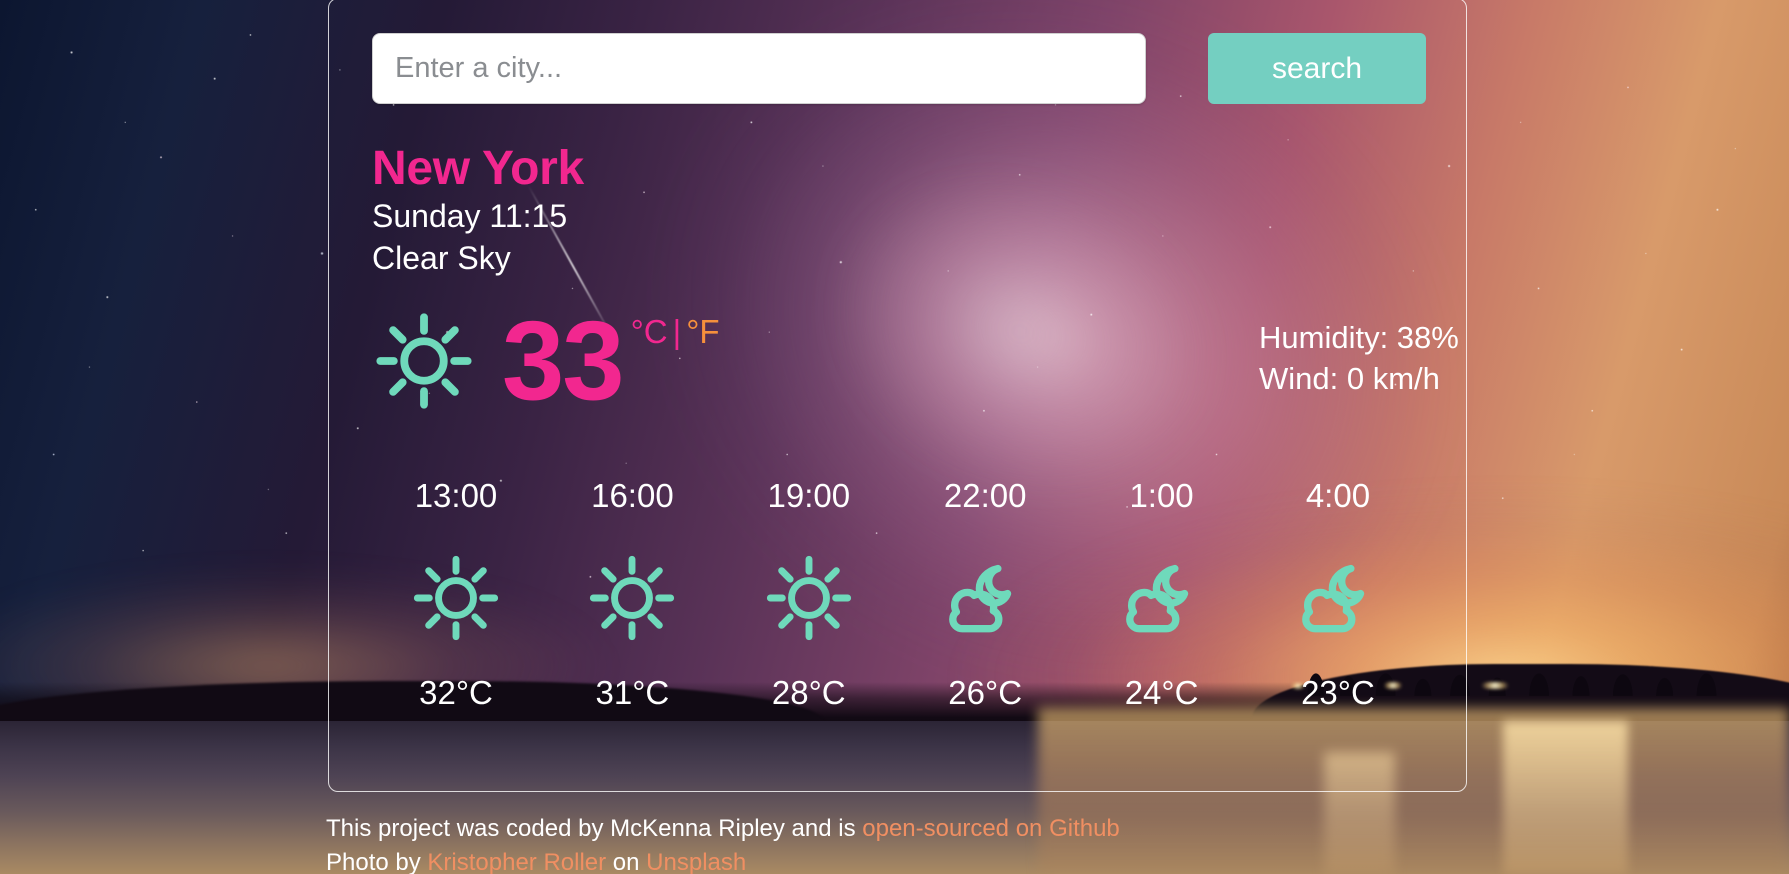  Describe the element at coordinates (1349, 379) in the screenshot. I see `wind-value: Wind: 0 km/h` at that location.